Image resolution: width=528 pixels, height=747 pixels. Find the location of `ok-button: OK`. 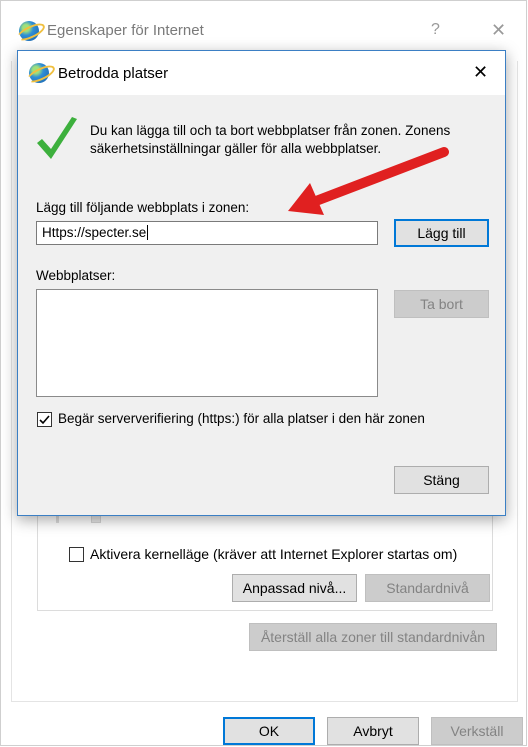

ok-button: OK is located at coordinates (269, 731).